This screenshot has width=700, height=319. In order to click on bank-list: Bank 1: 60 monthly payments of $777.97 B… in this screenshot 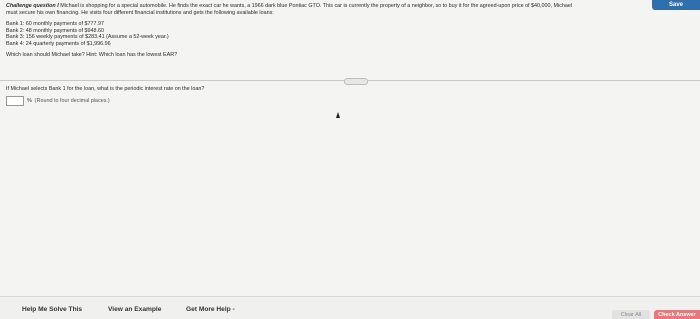, I will do `click(326, 34)`.